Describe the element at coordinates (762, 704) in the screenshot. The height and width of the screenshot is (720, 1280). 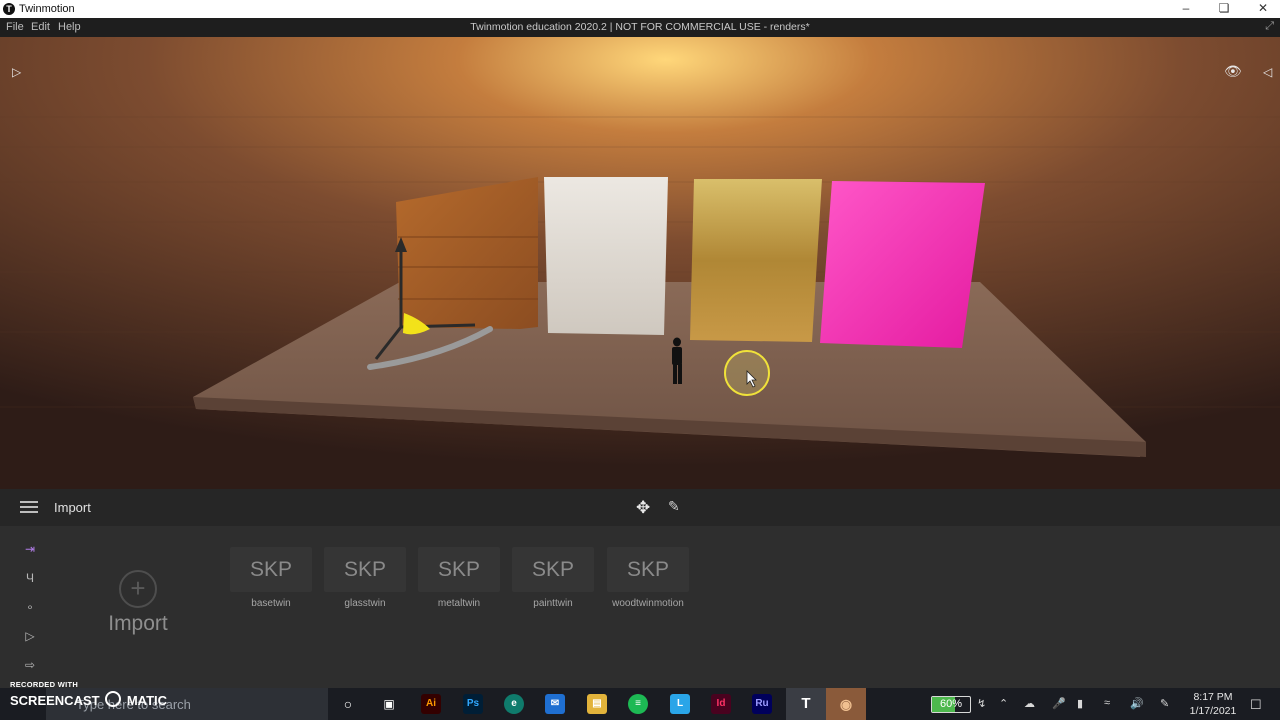
I see `rush-icon: Ru` at that location.